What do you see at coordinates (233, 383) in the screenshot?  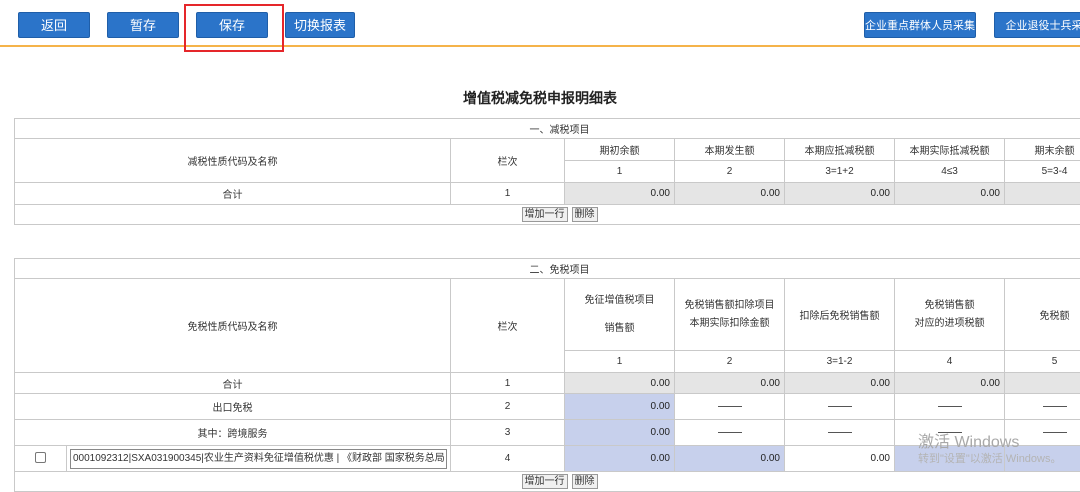 I see `exemption-total-label: 合计` at bounding box center [233, 383].